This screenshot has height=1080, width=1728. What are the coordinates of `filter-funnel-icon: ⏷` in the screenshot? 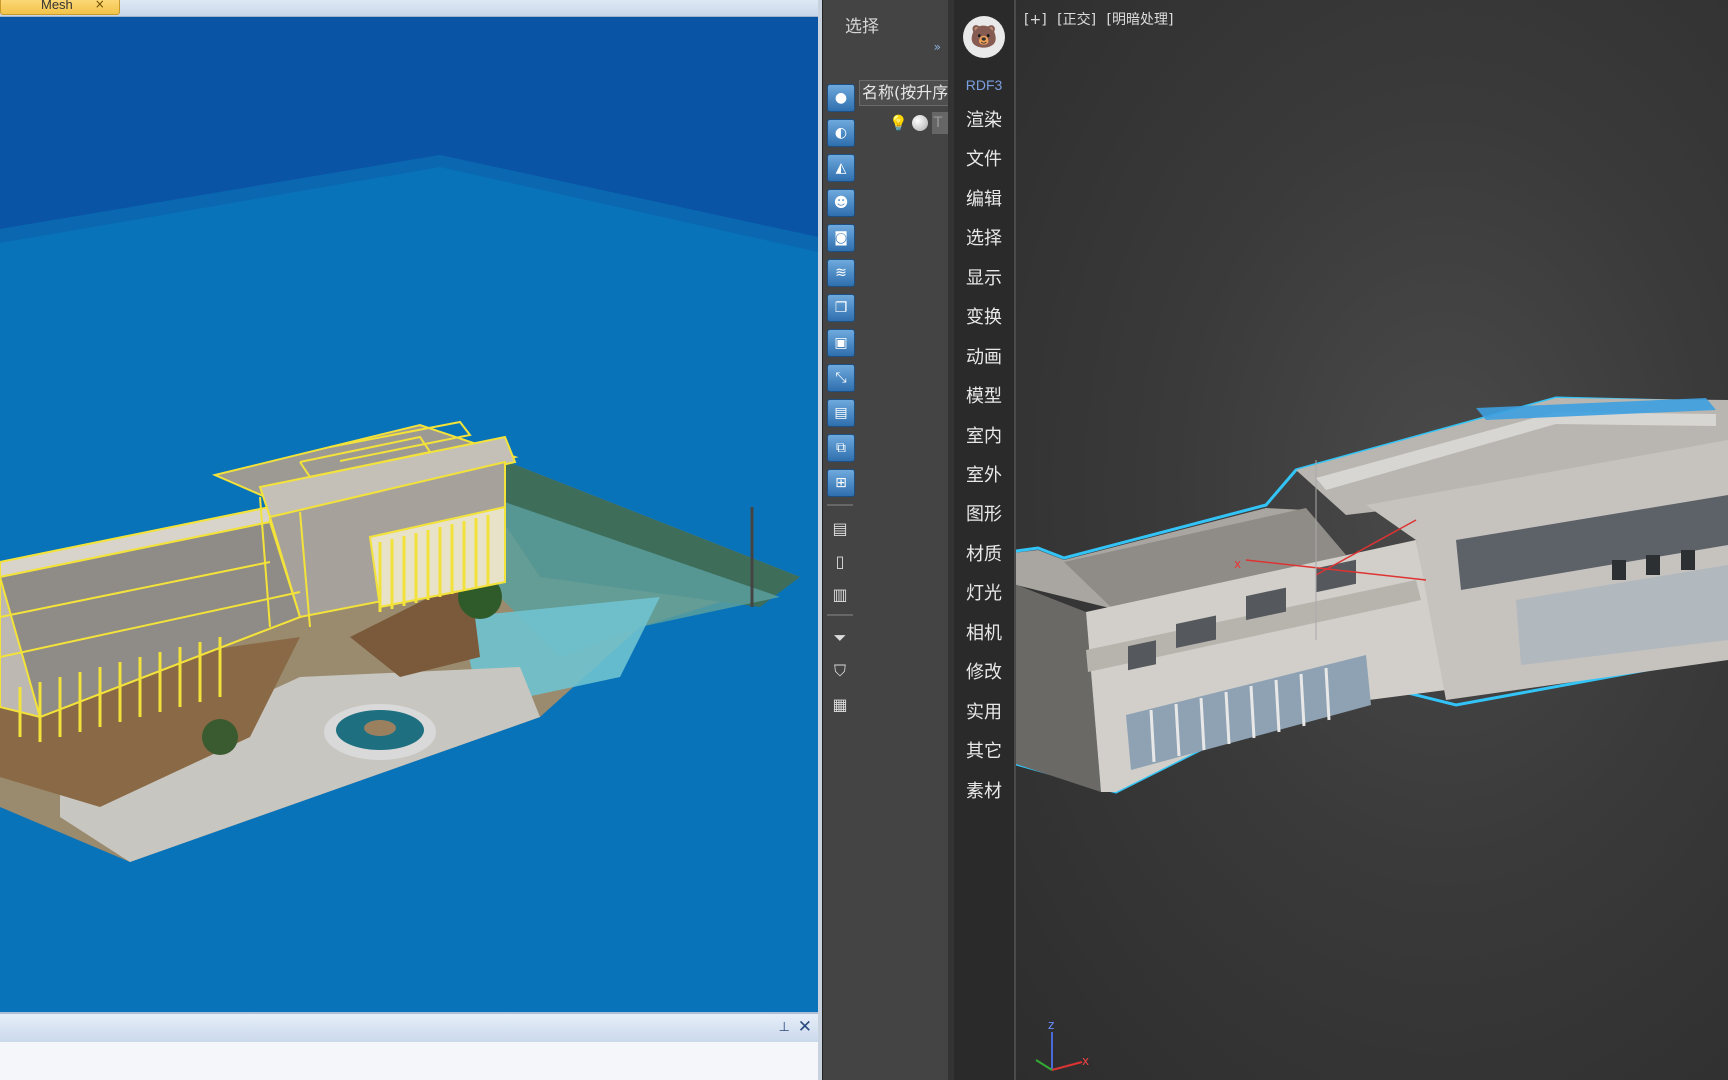 It's located at (840, 638).